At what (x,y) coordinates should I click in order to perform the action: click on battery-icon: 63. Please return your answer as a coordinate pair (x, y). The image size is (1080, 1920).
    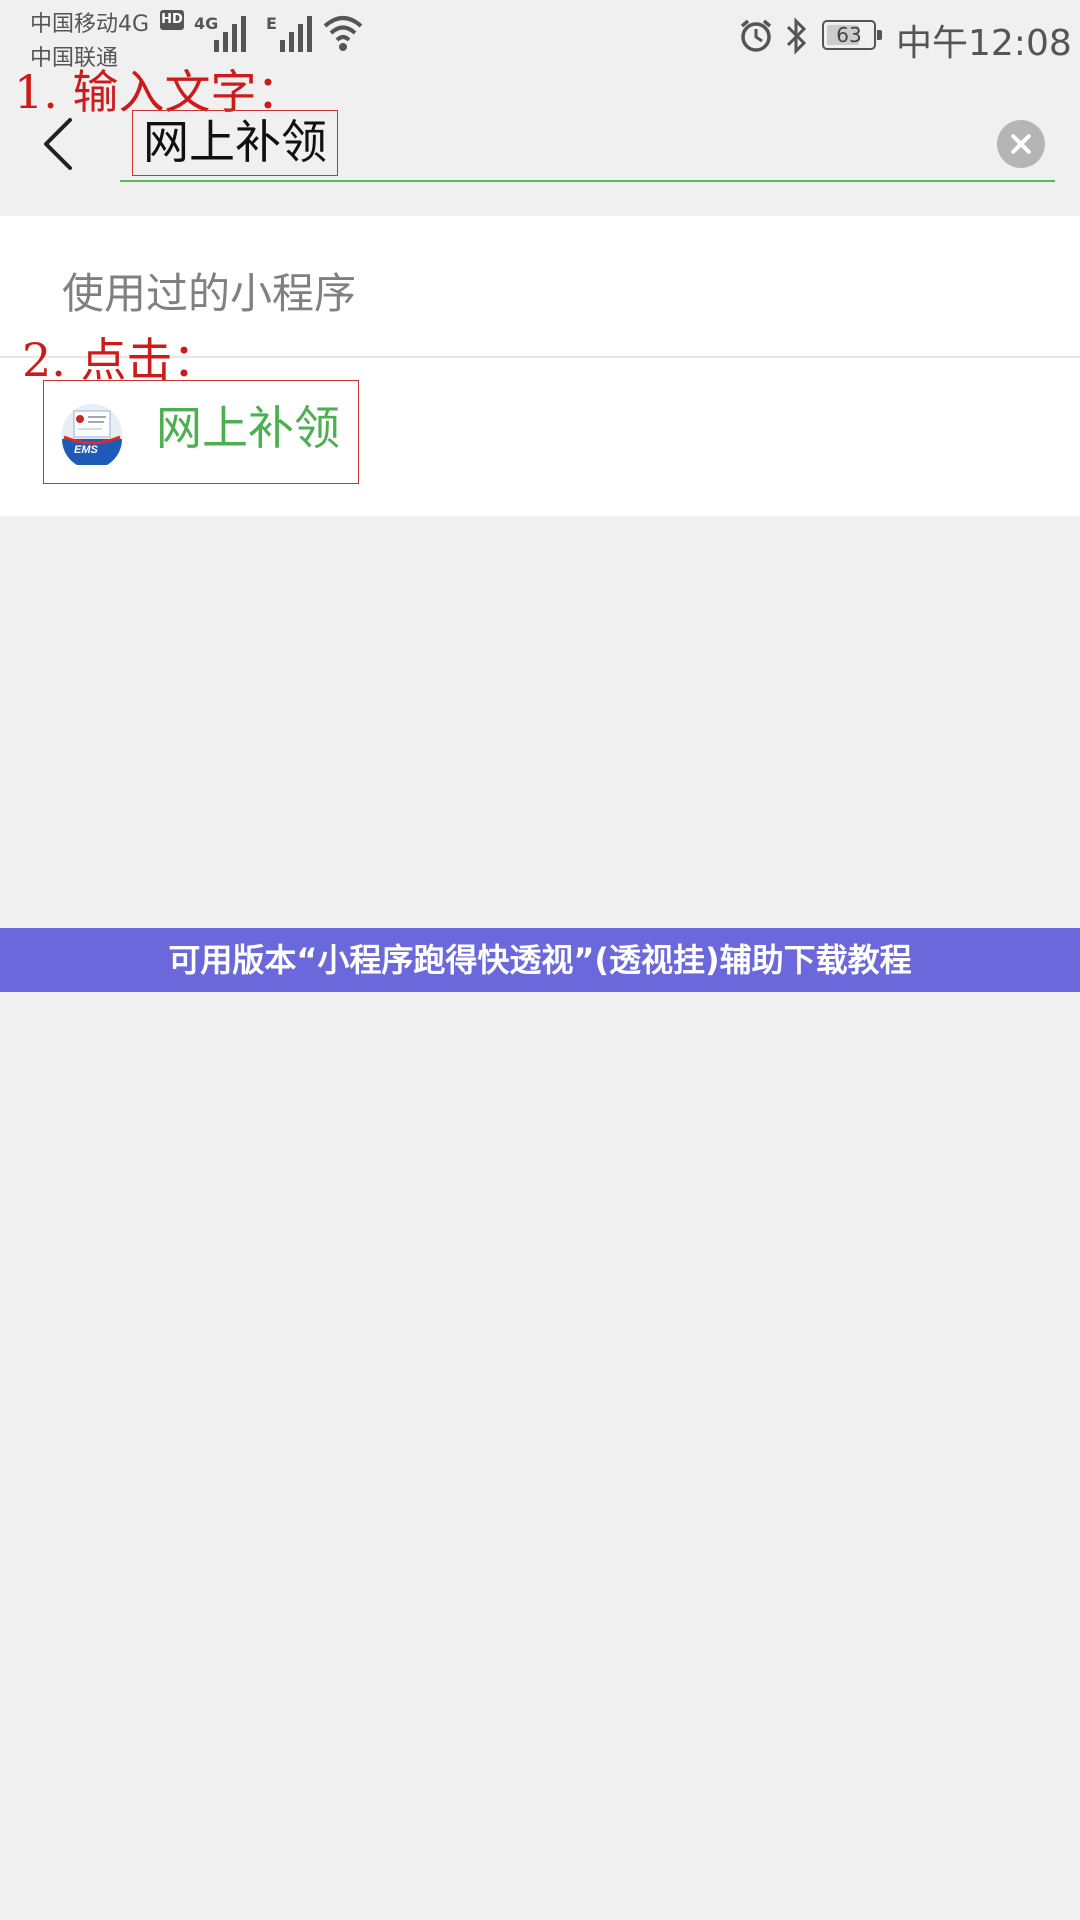
    Looking at the image, I should click on (852, 35).